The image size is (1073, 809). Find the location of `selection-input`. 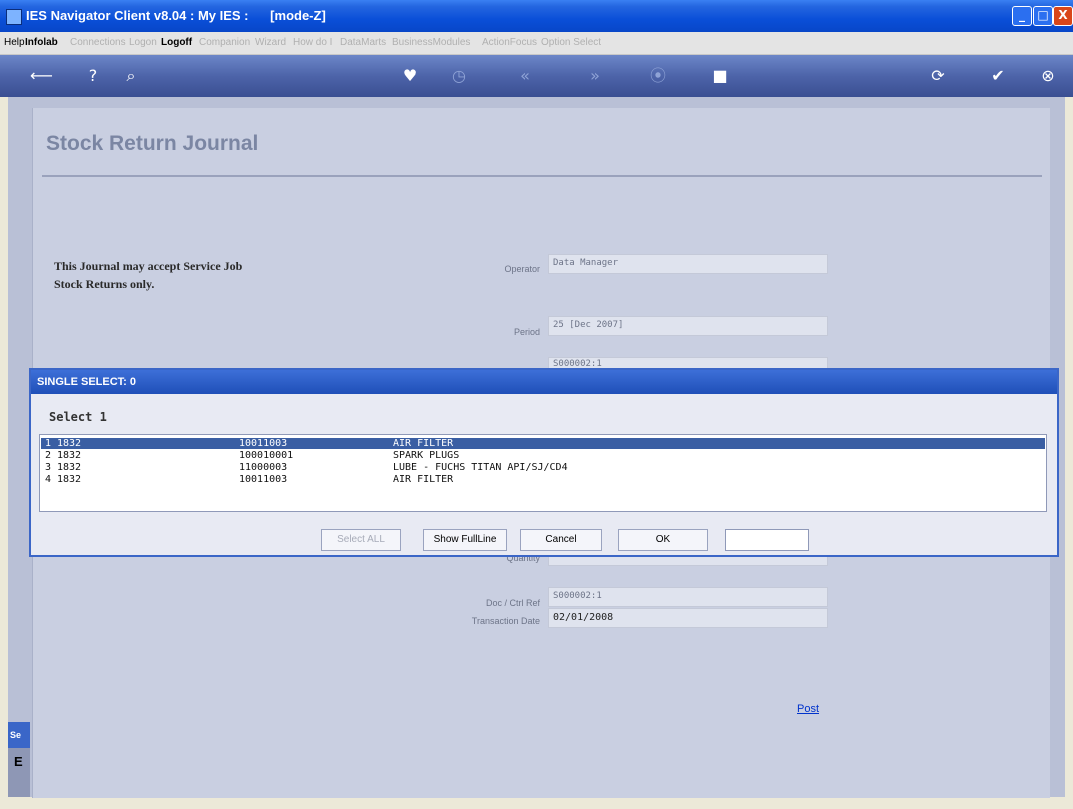

selection-input is located at coordinates (767, 540).